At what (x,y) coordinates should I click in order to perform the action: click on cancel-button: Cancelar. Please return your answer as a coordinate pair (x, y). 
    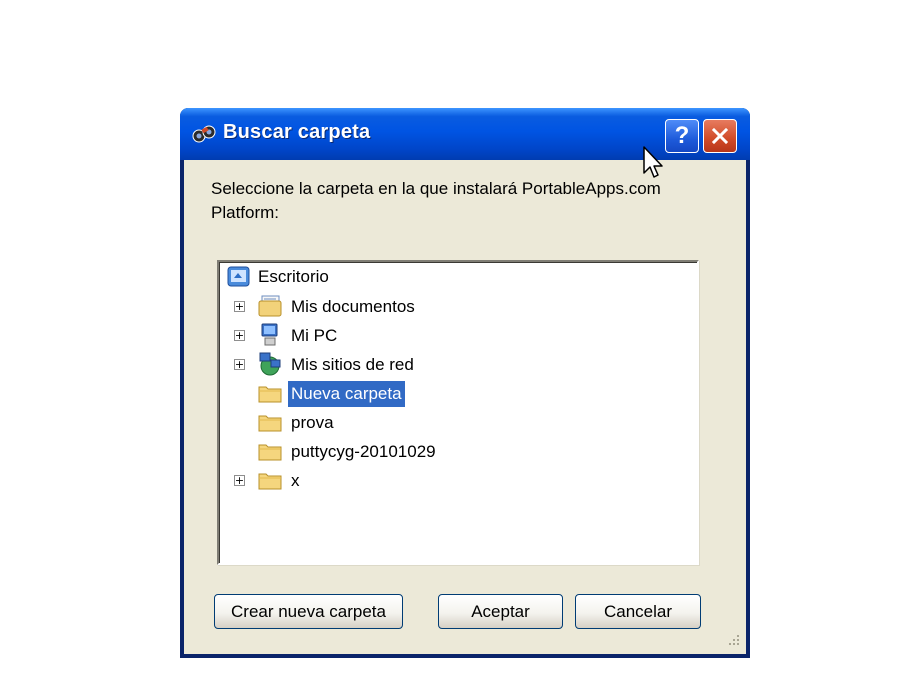
    Looking at the image, I should click on (638, 611).